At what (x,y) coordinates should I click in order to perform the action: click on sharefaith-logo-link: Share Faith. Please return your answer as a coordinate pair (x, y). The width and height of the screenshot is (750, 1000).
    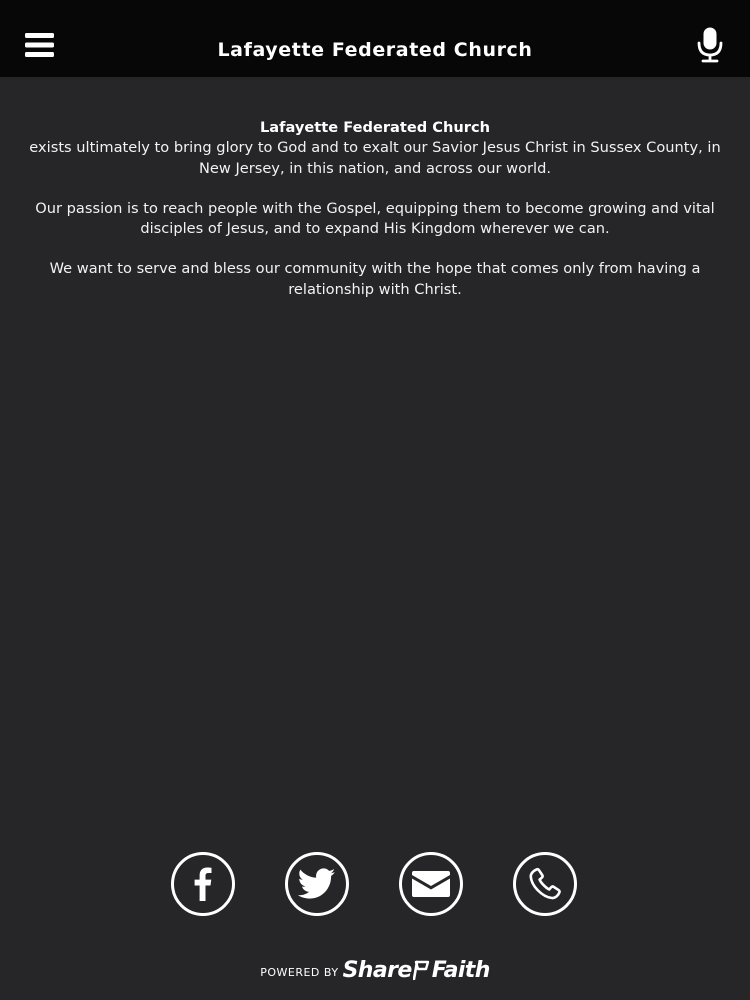
    Looking at the image, I should click on (416, 970).